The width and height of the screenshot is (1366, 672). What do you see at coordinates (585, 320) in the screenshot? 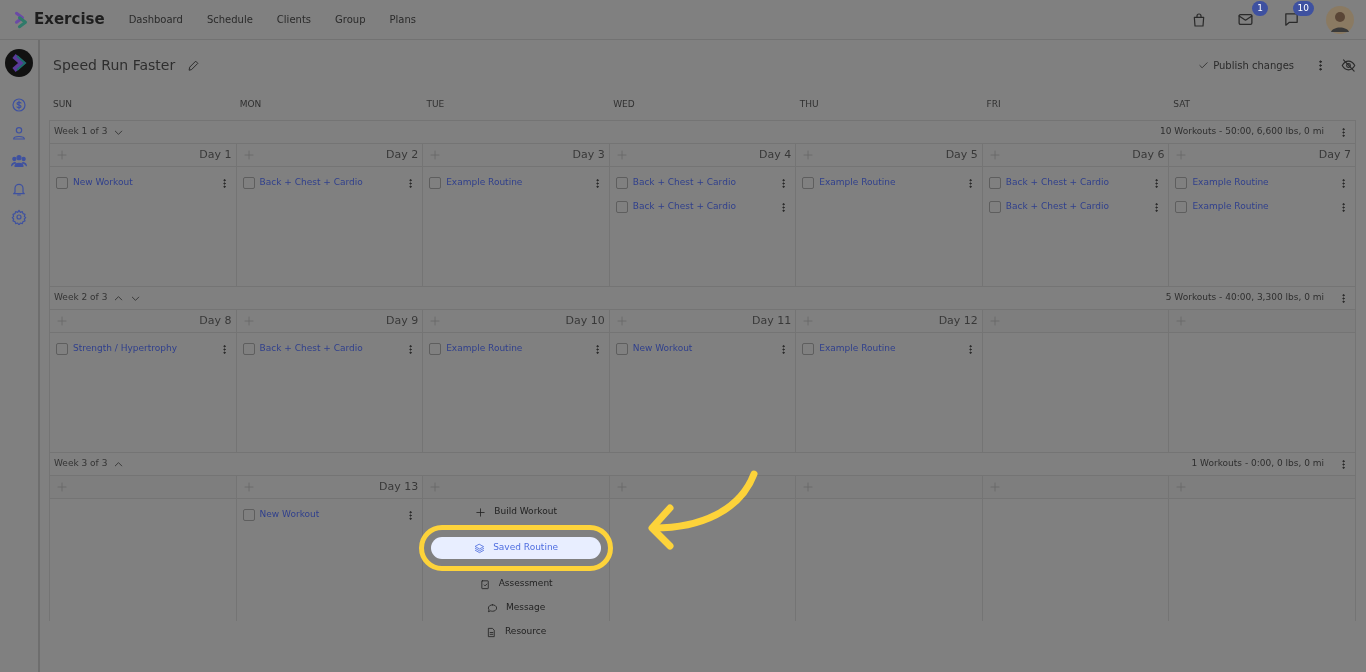
I see `day-label: Day 10` at bounding box center [585, 320].